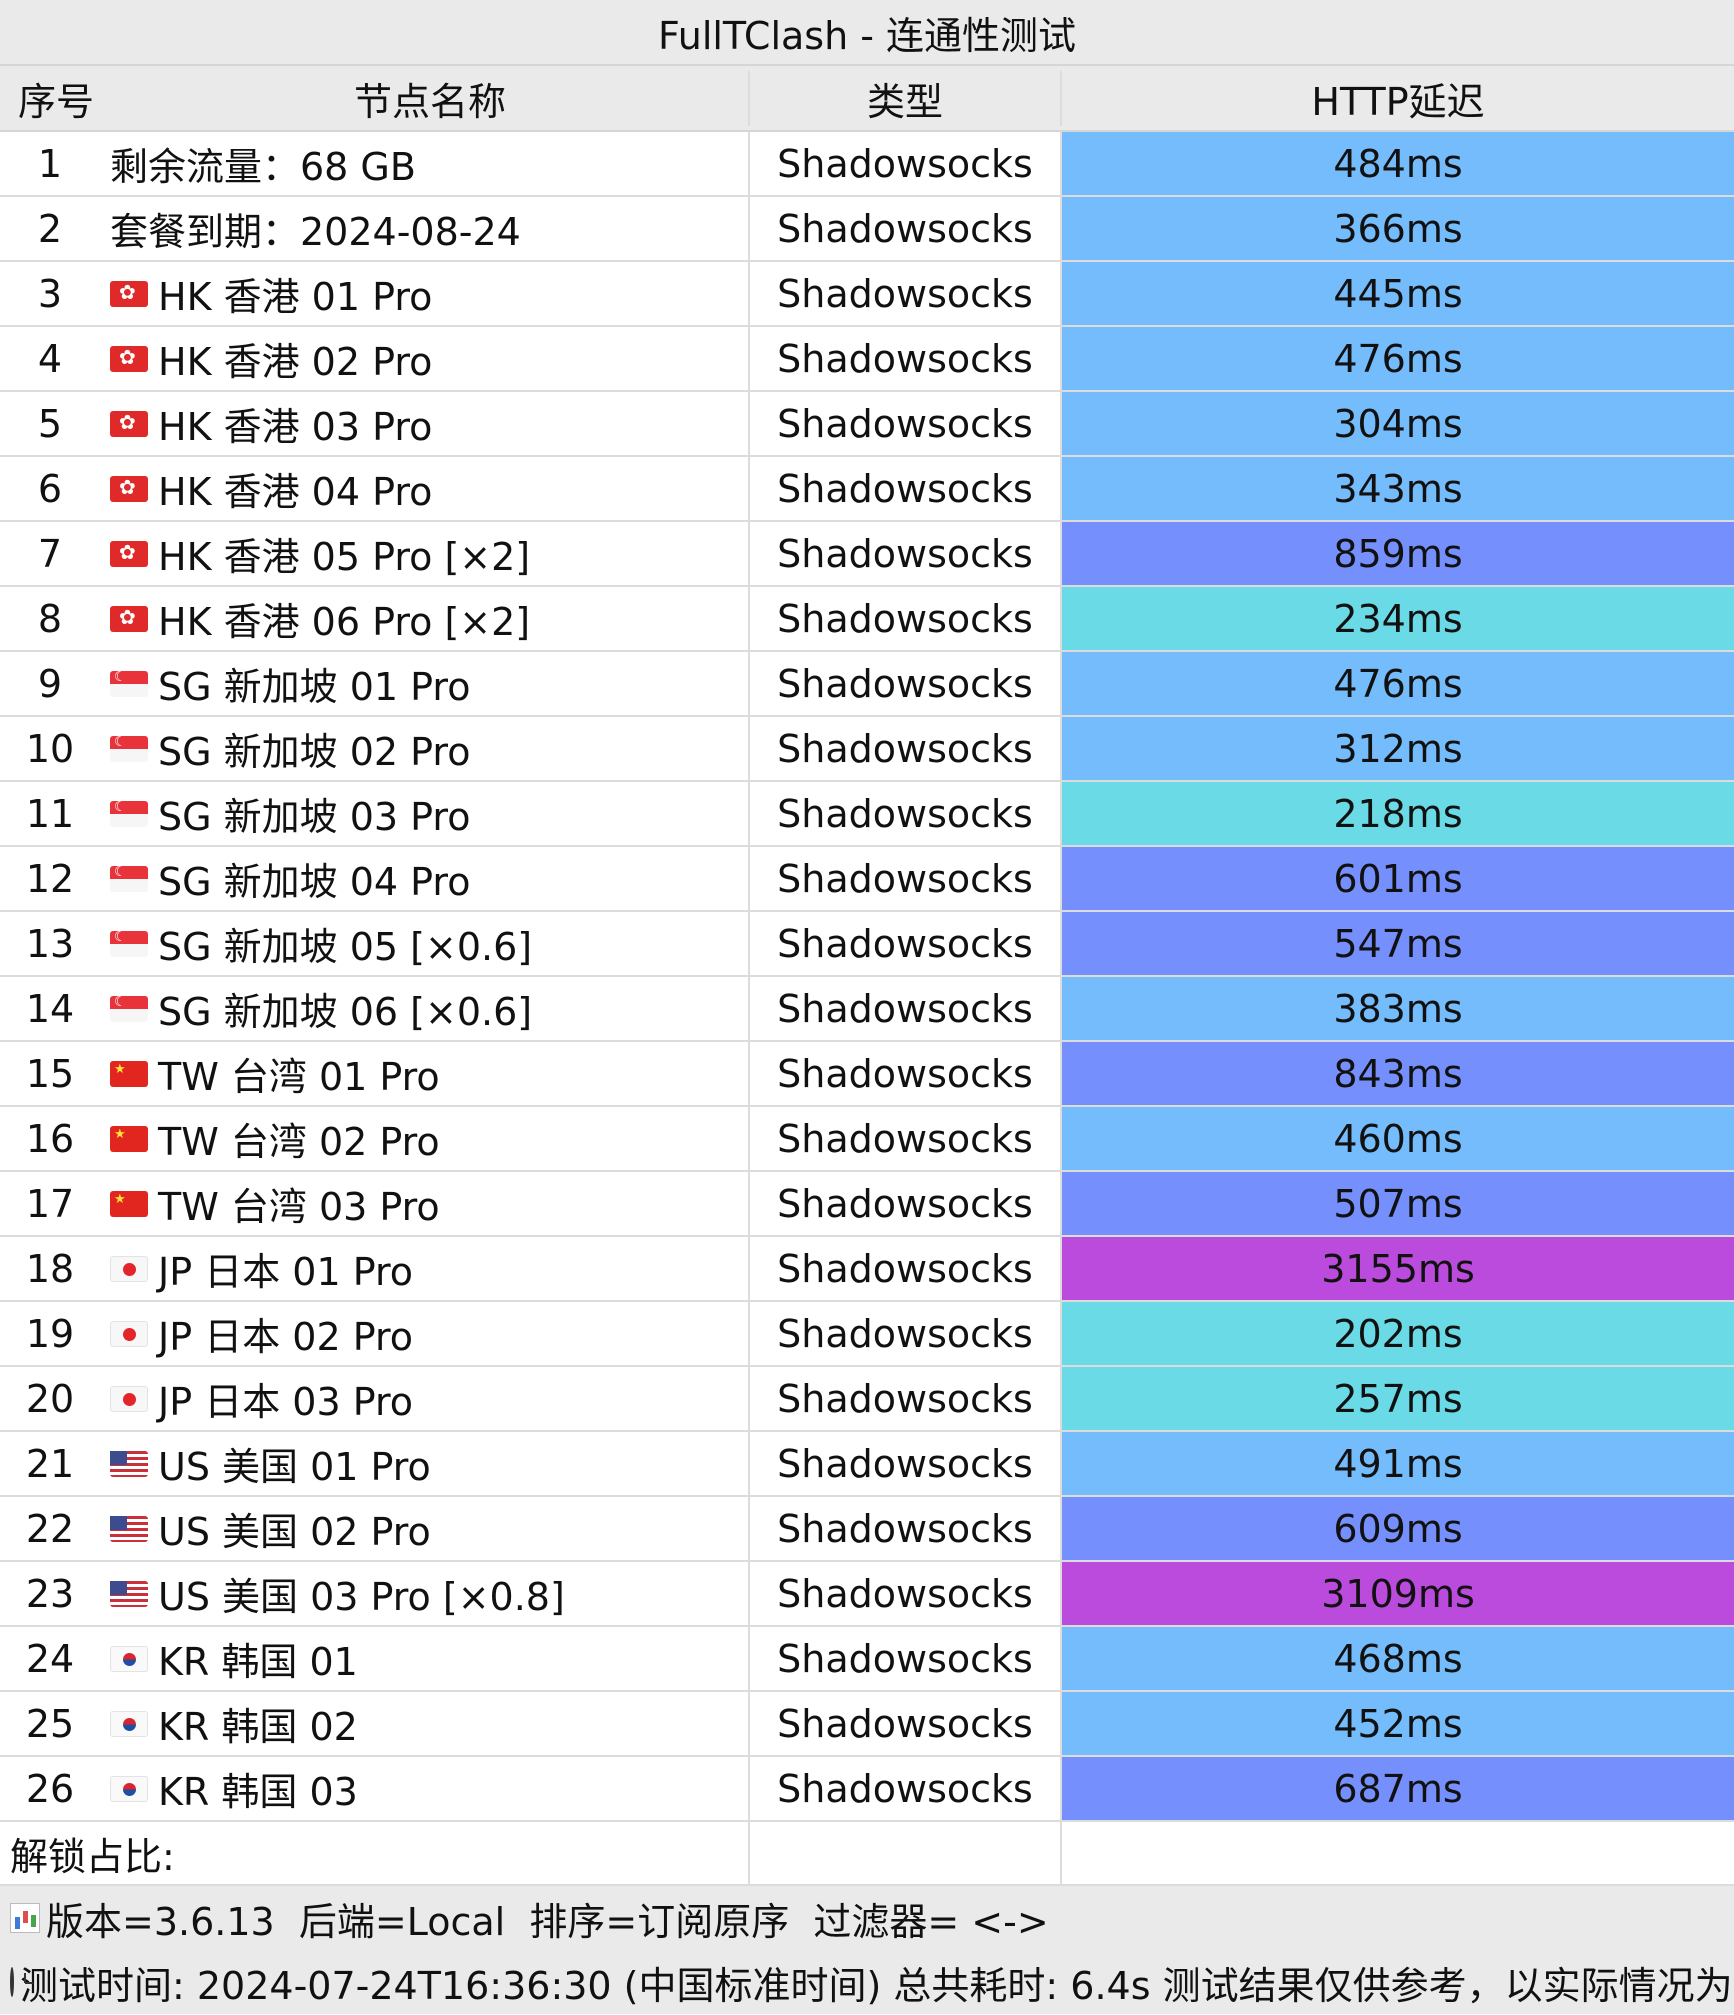 The image size is (1734, 2015). I want to click on table-row: 20 JP 日本 03 Pro Shadowsocks 257ms, so click(867, 1399).